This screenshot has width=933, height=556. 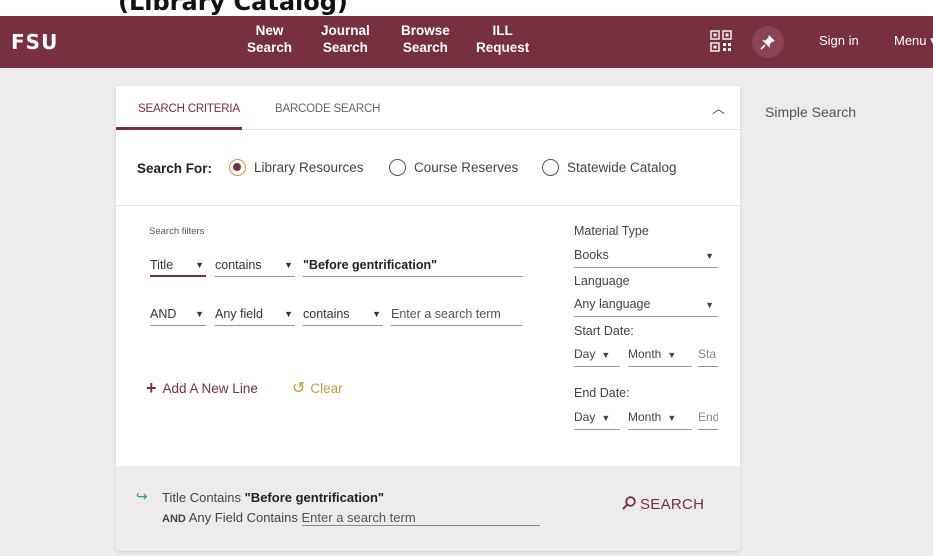 I want to click on nav-journal-search-line2: Search, so click(x=345, y=47).